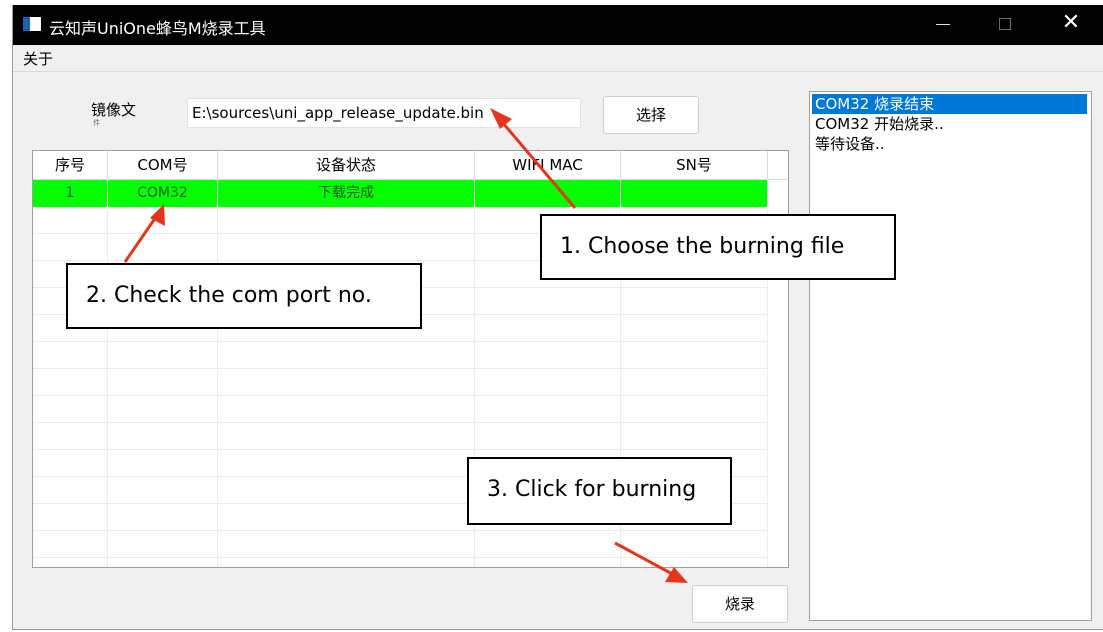 The height and width of the screenshot is (632, 1103). I want to click on log-item: COM32 烧录结束, so click(949, 104).